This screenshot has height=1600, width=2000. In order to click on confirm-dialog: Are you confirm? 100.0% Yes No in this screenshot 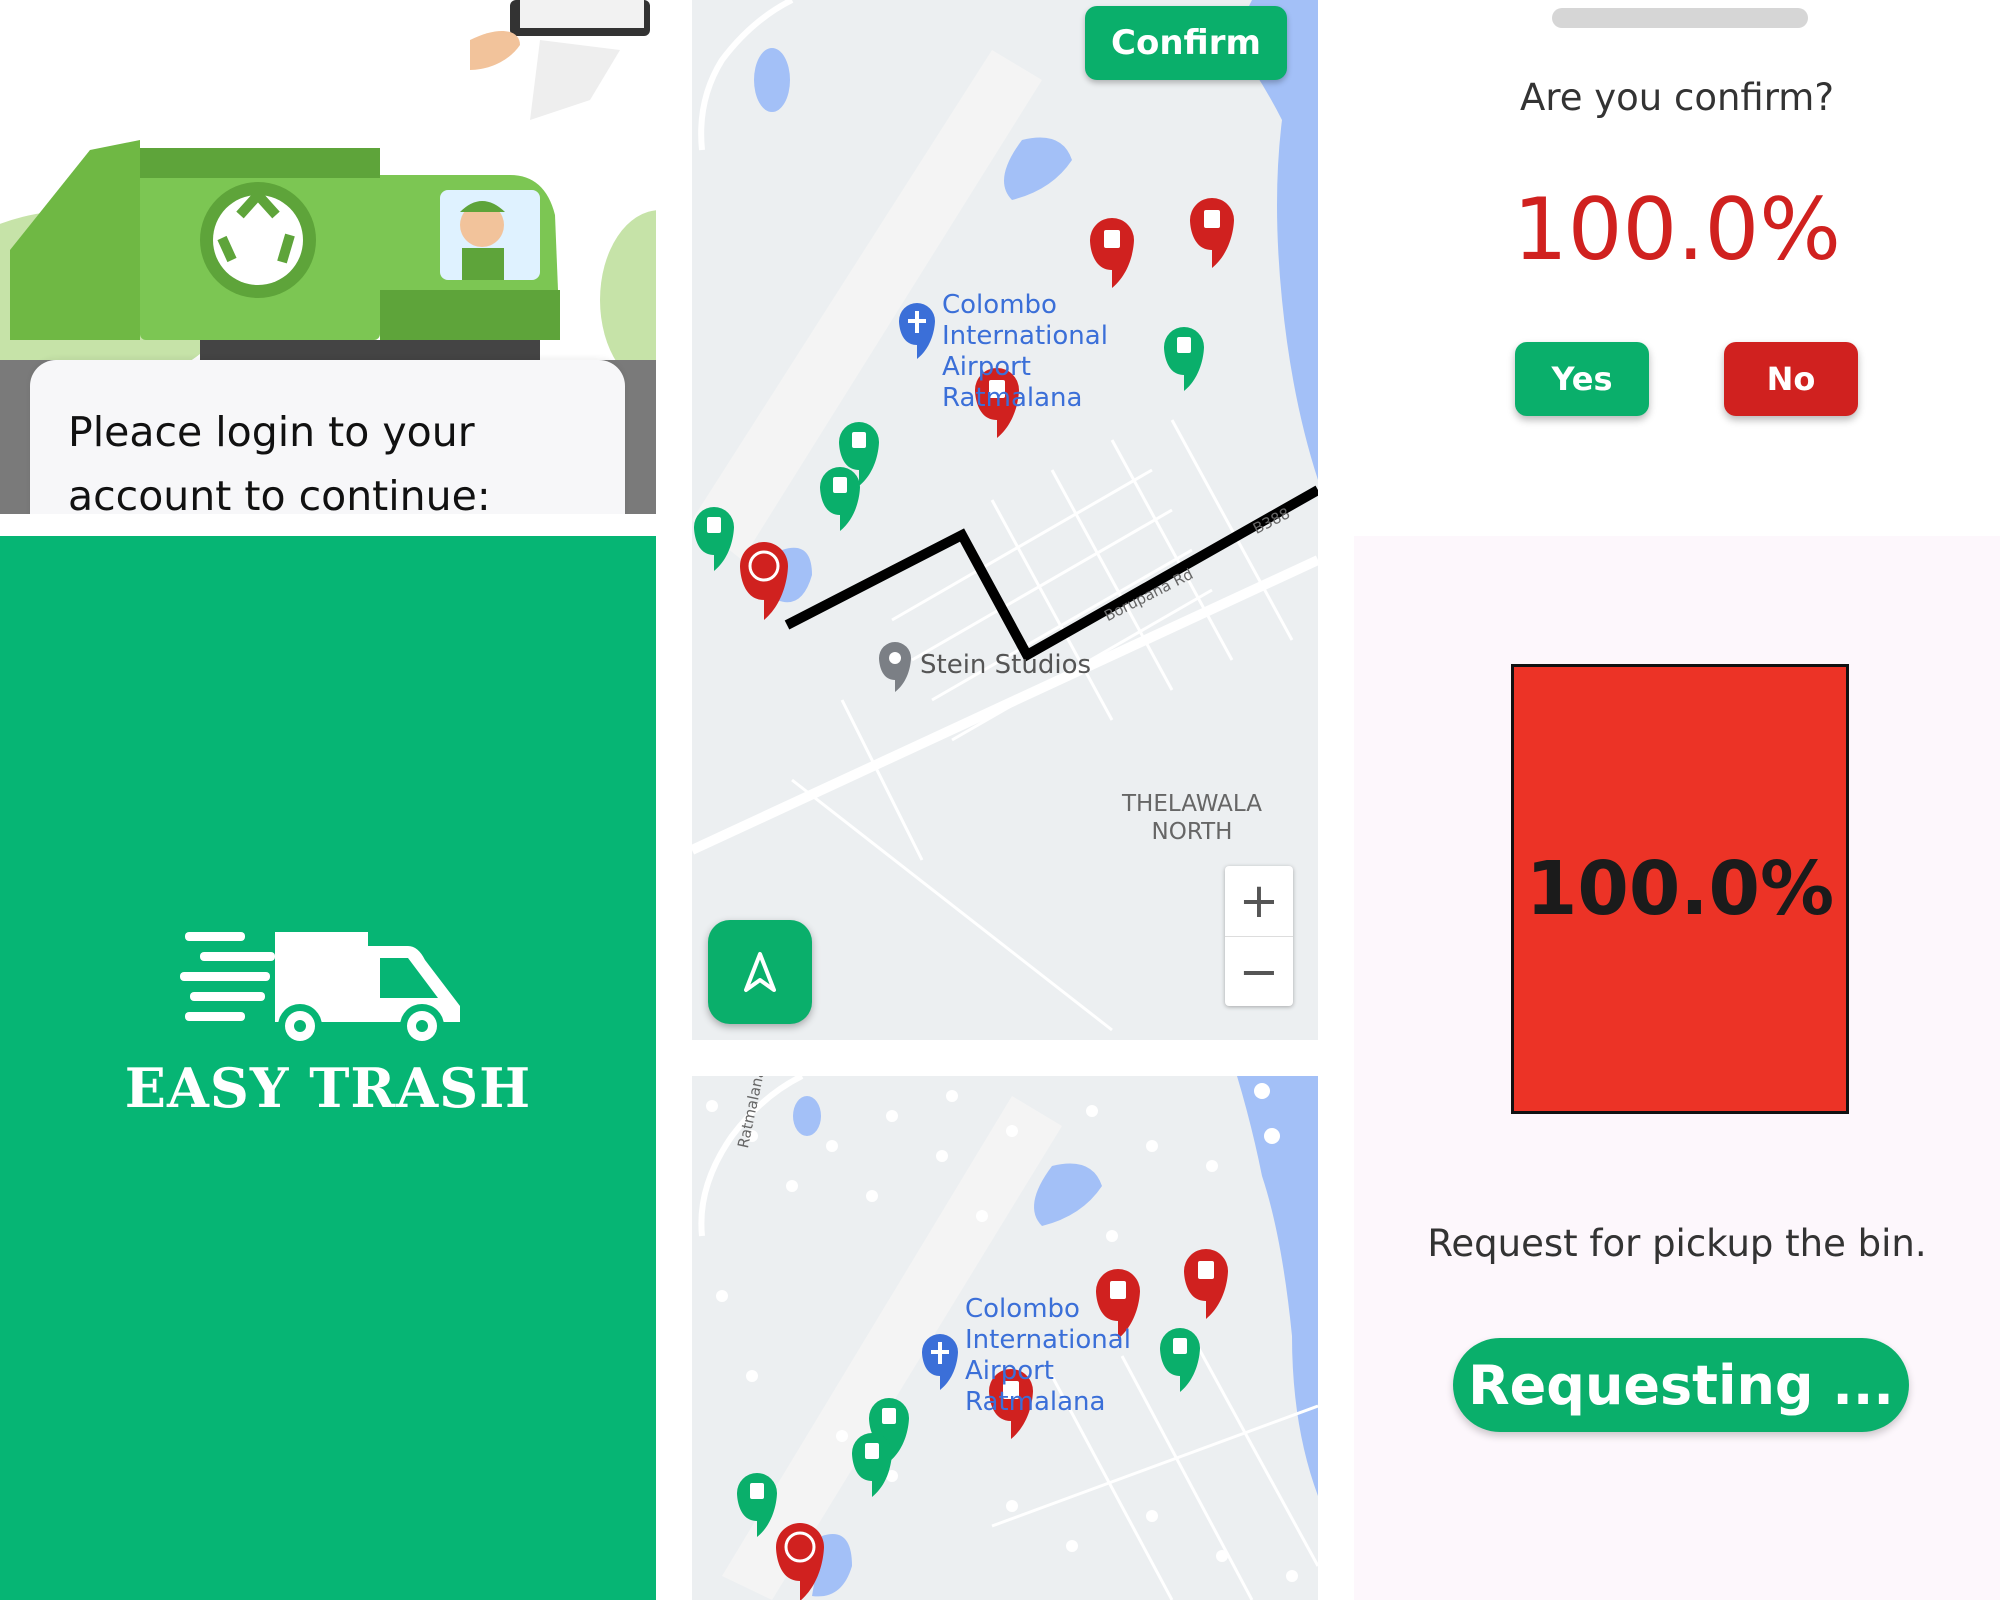, I will do `click(1677, 248)`.